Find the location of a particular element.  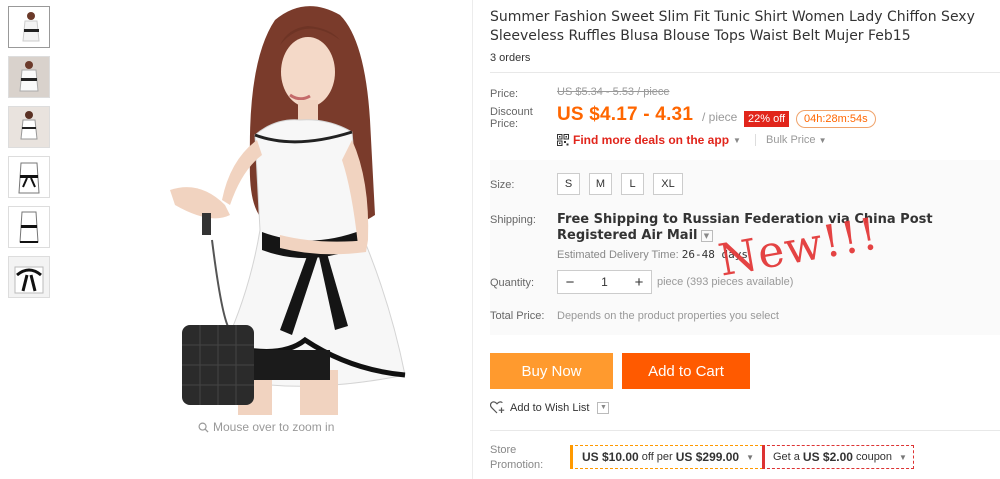

quantity-stepper: − 1 + is located at coordinates (604, 282).